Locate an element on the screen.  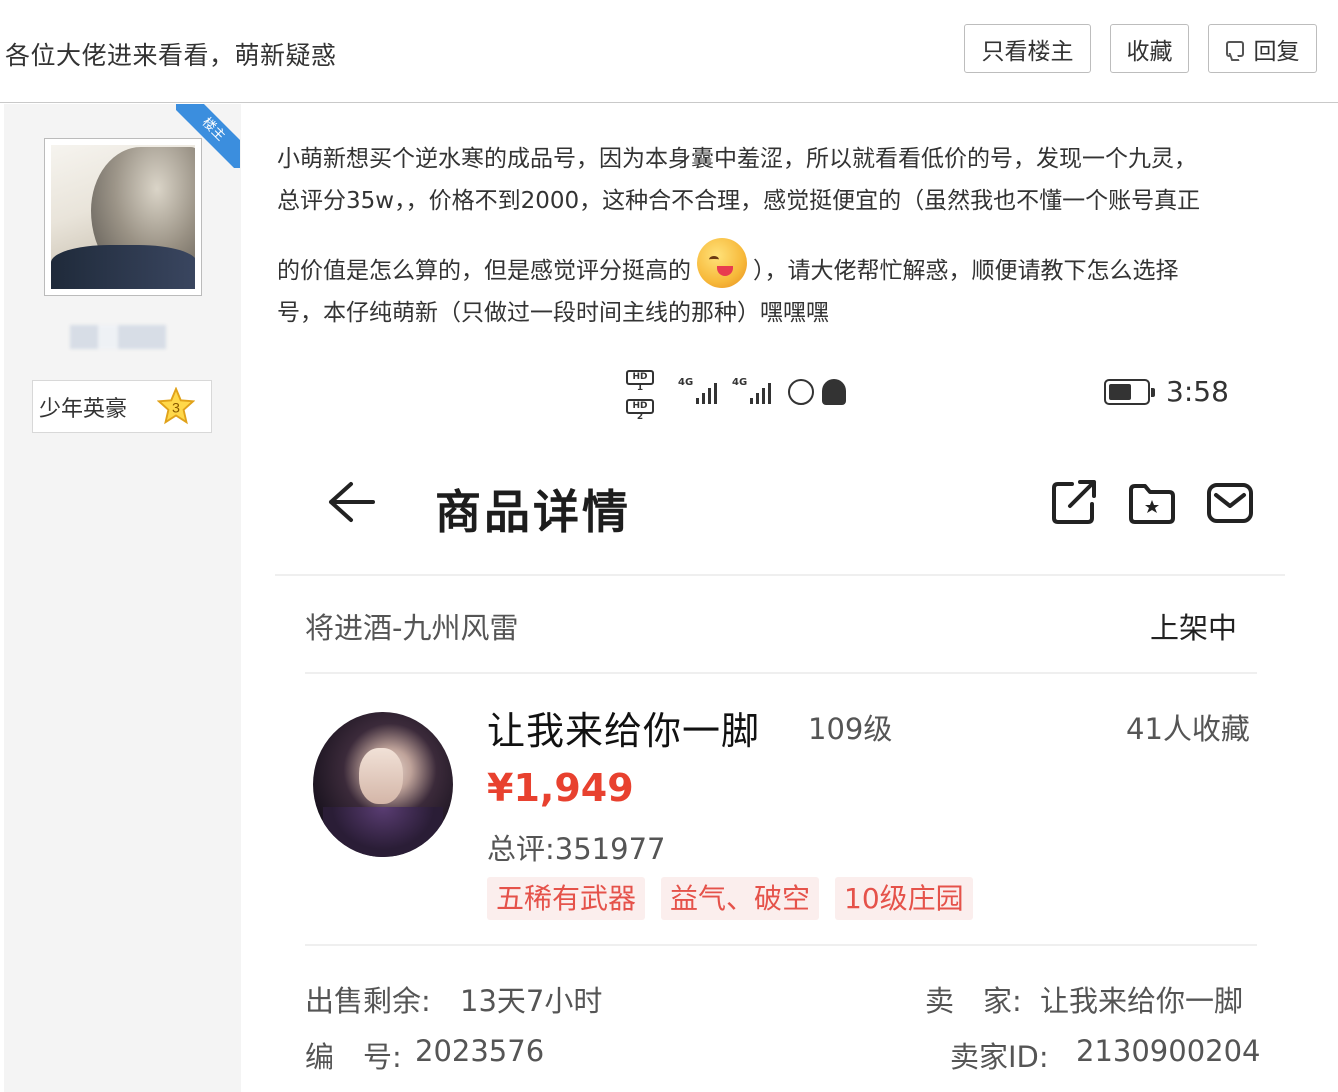
price: ¥1,949 is located at coordinates (560, 788).